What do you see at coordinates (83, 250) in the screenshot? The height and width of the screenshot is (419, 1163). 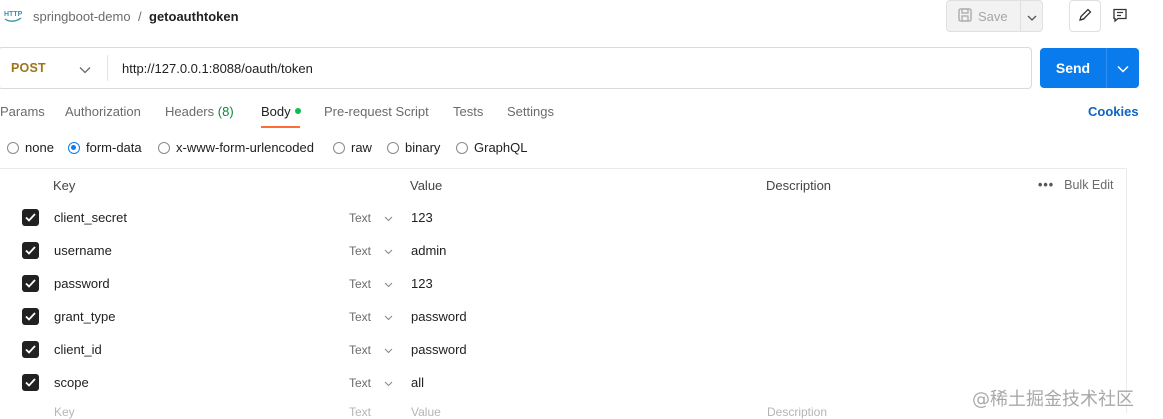 I see `row-key: username` at bounding box center [83, 250].